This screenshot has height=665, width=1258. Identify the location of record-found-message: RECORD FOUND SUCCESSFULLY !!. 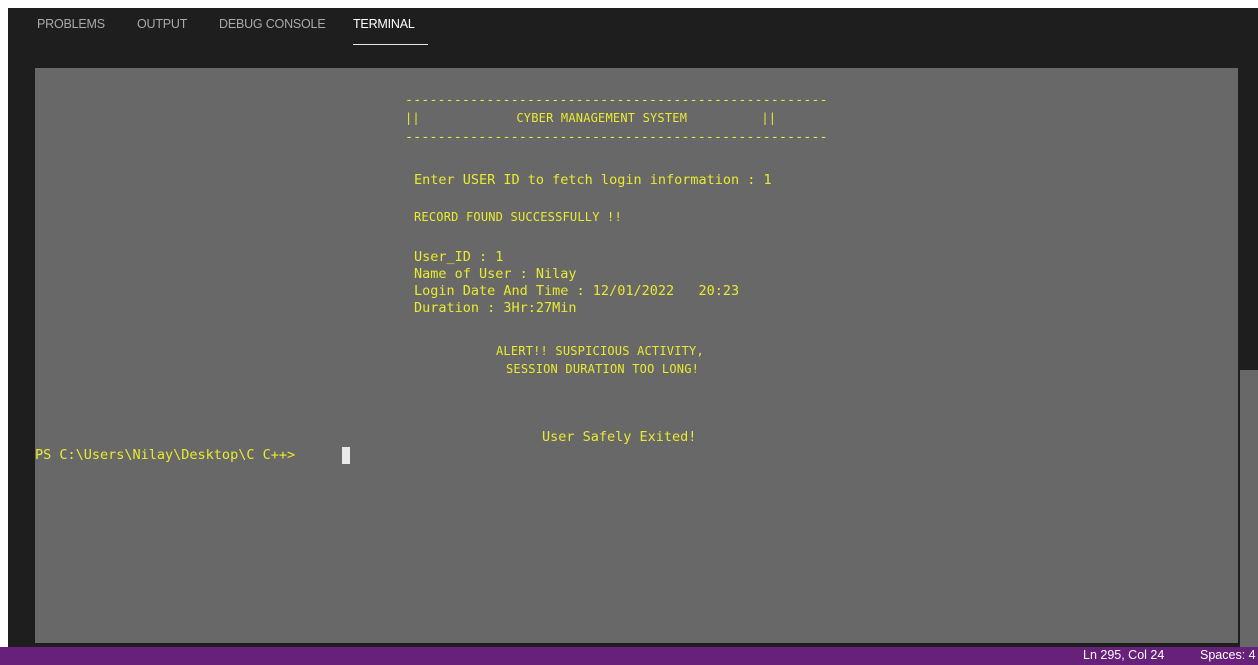
(518, 217).